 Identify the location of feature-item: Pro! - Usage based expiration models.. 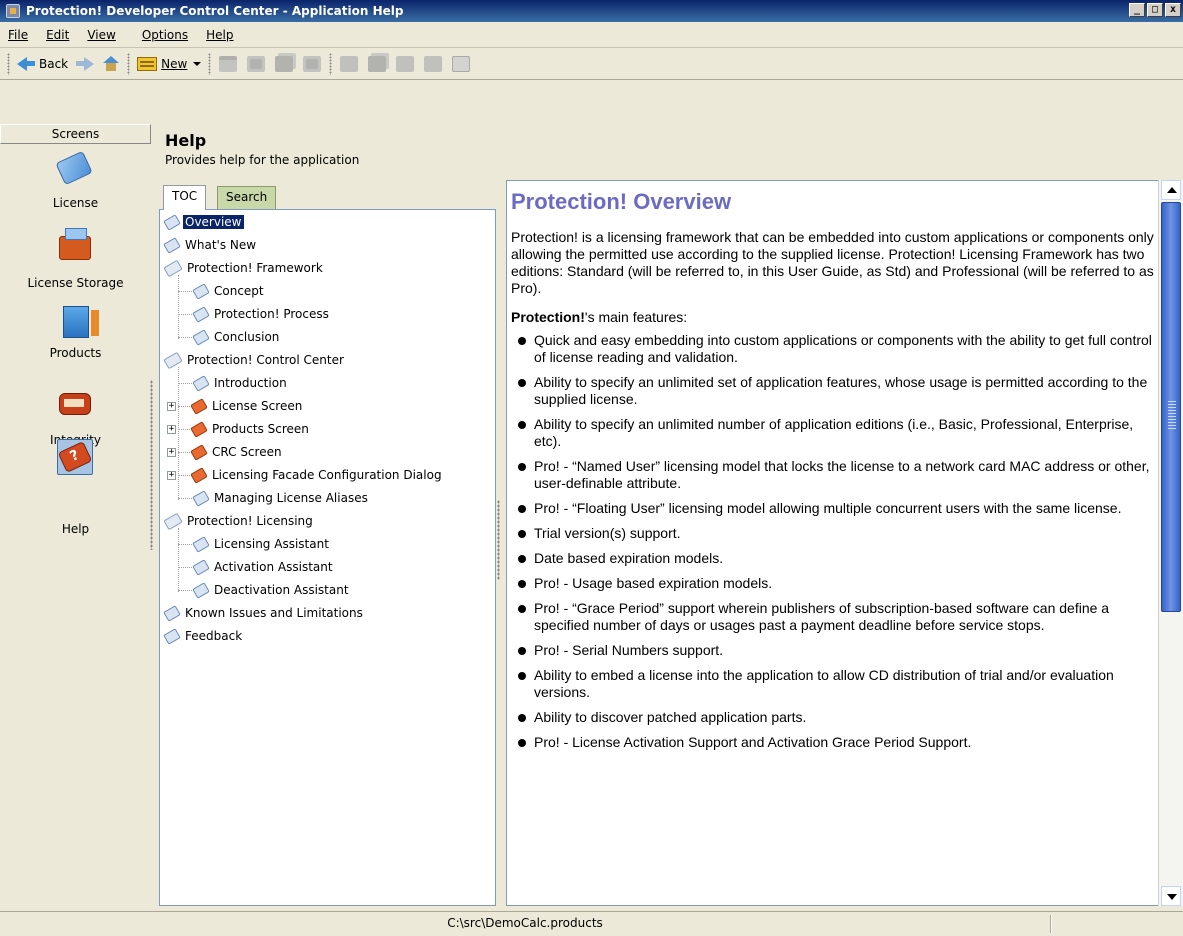
(832, 583).